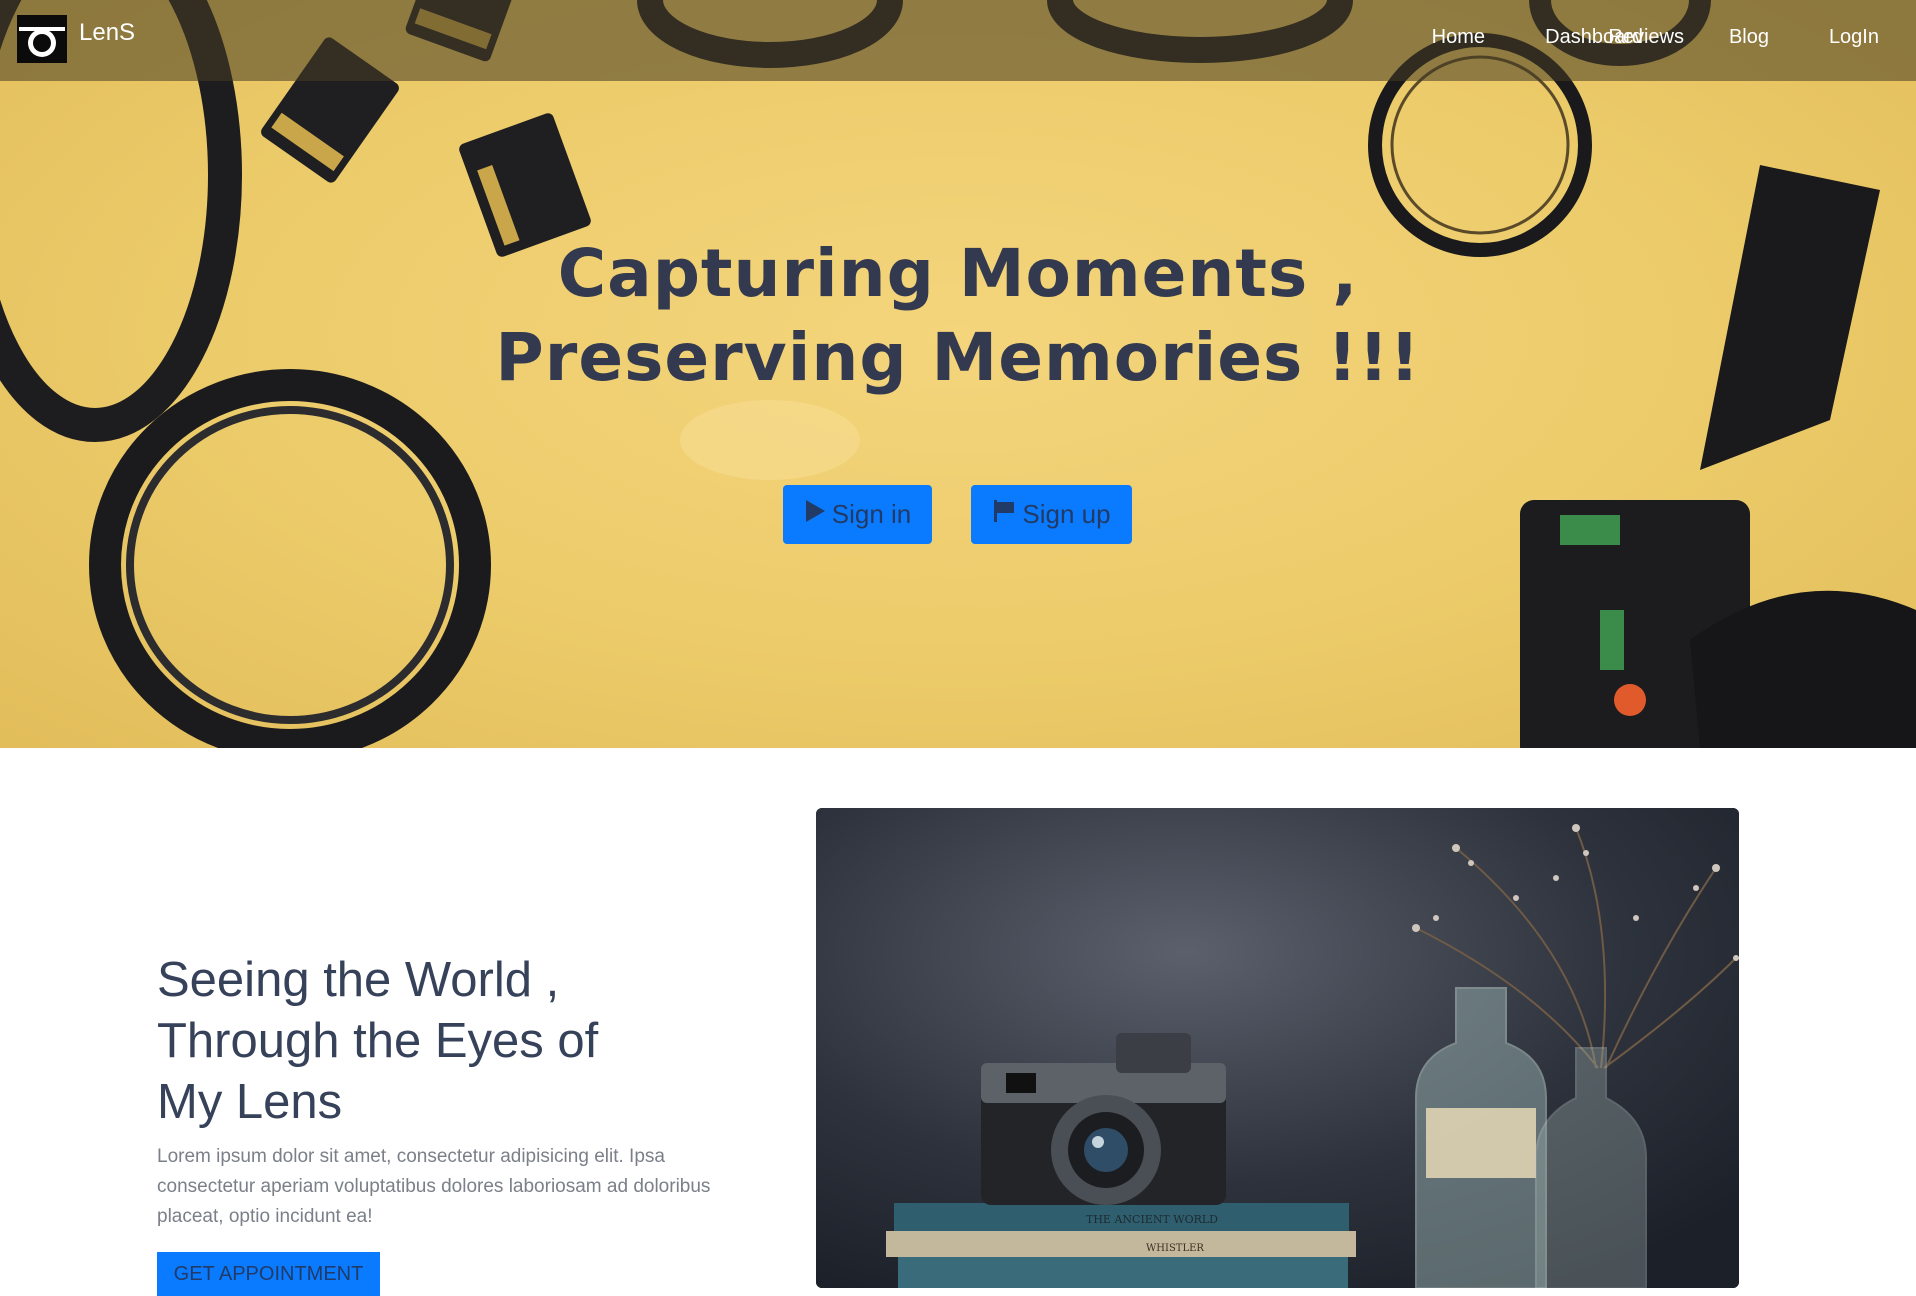 This screenshot has height=1296, width=1916. What do you see at coordinates (268, 1274) in the screenshot?
I see `get-appointment-button: GET APPOINTMENT` at bounding box center [268, 1274].